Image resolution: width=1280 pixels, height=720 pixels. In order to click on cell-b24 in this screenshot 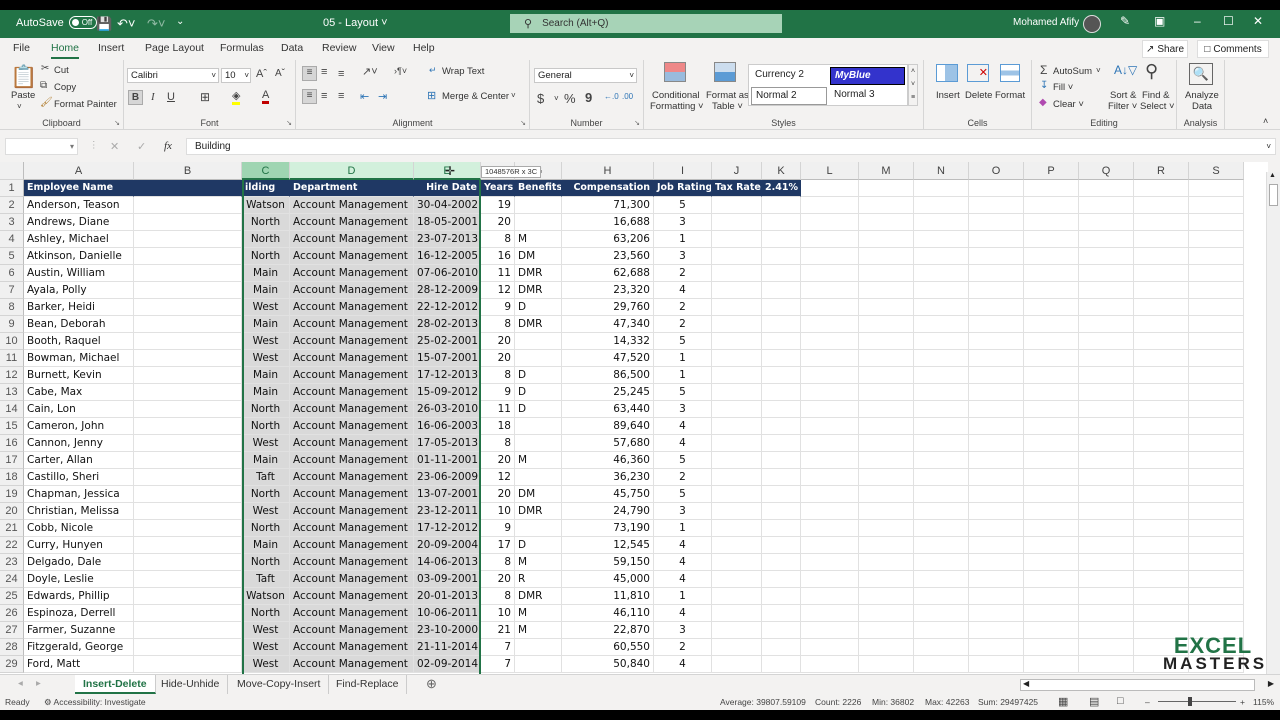, I will do `click(188, 579)`.